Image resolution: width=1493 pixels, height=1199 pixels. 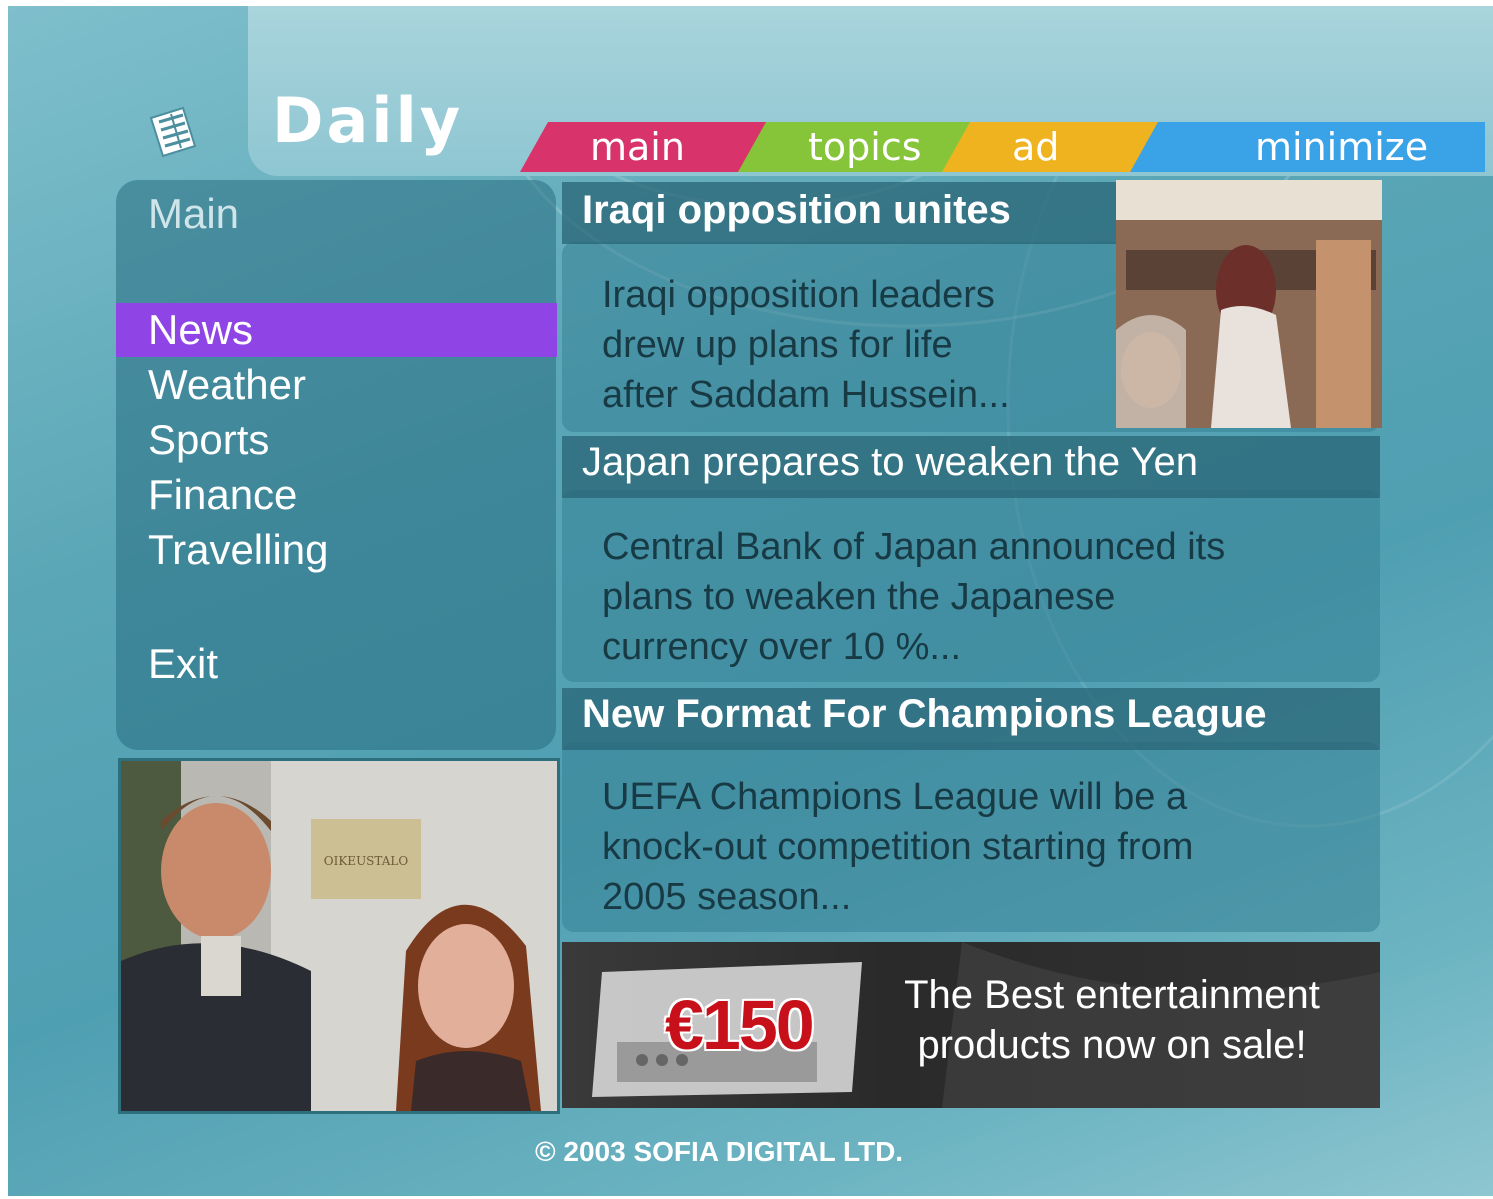 I want to click on sign-text: OIKEUSTALO, so click(x=366, y=861).